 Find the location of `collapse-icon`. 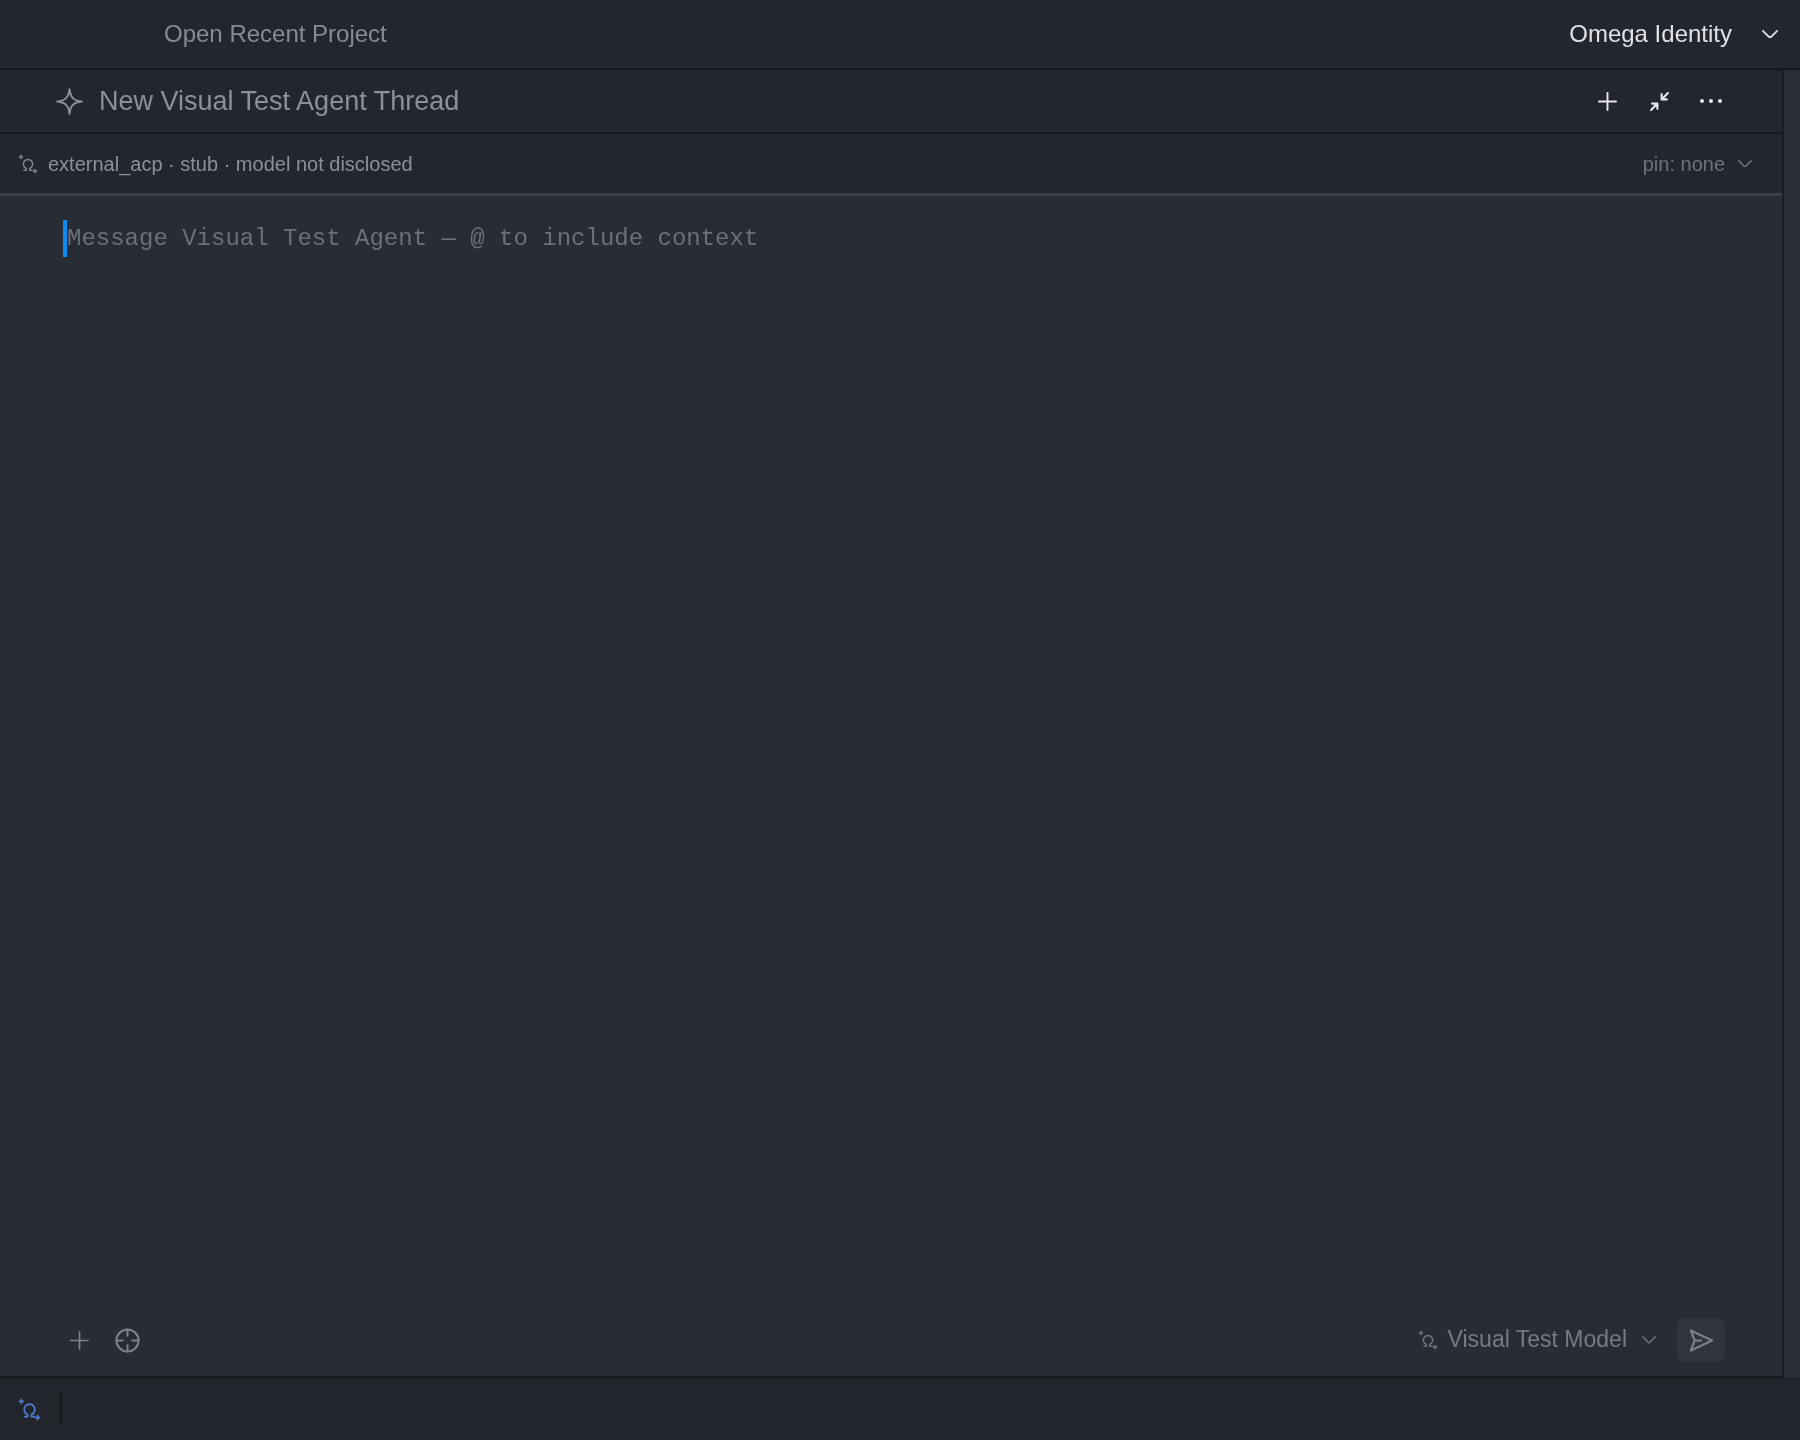

collapse-icon is located at coordinates (1659, 101).